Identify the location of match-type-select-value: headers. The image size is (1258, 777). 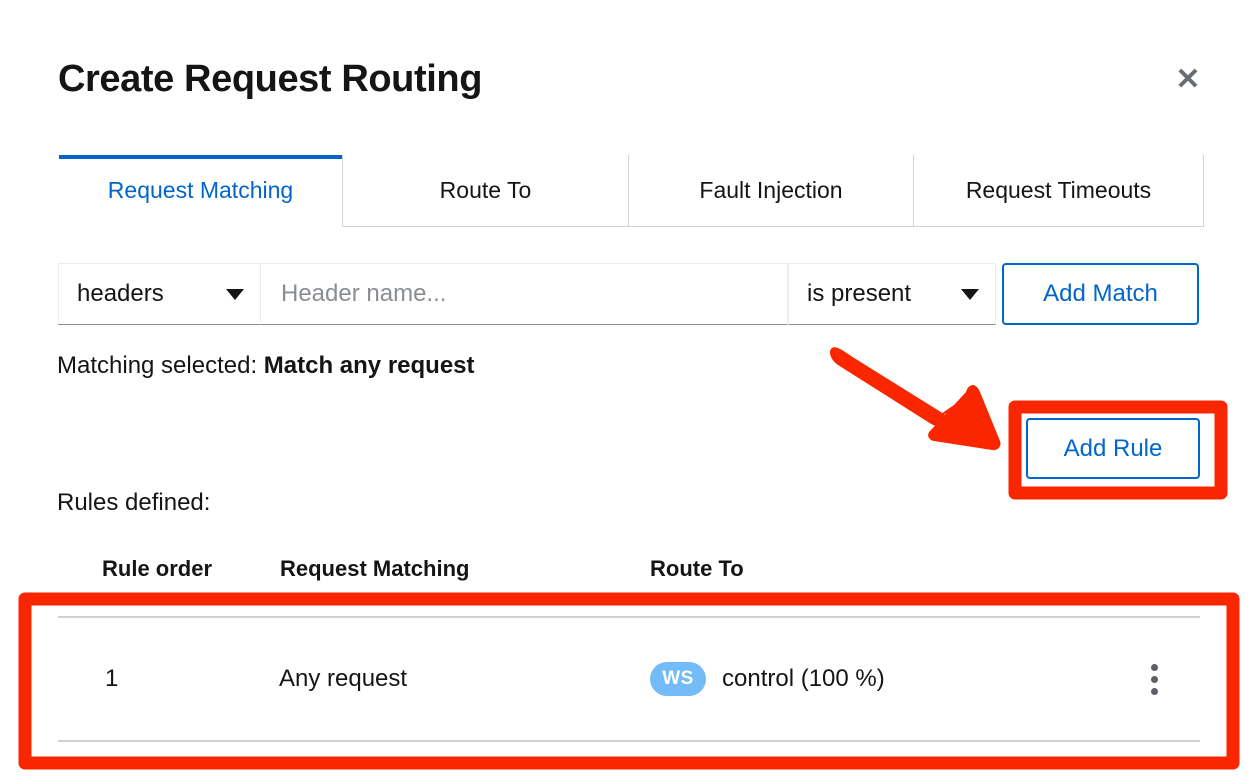
(120, 293).